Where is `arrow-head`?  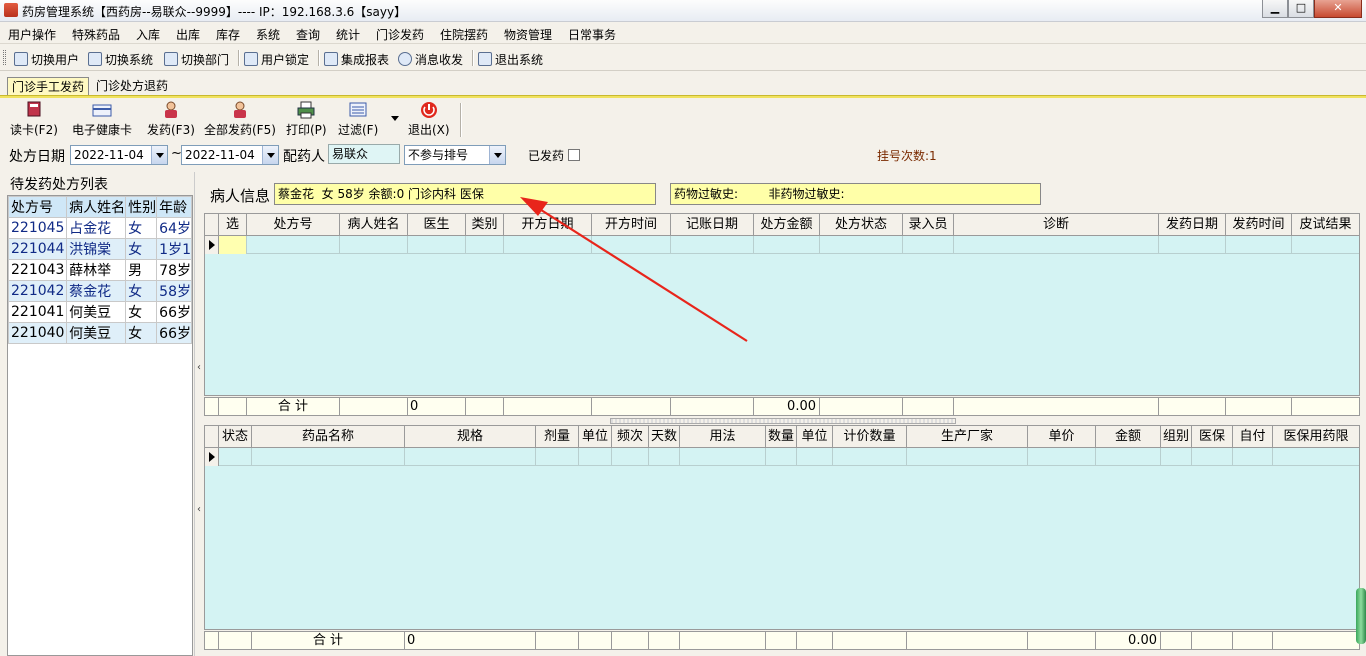
arrow-head is located at coordinates (534, 206).